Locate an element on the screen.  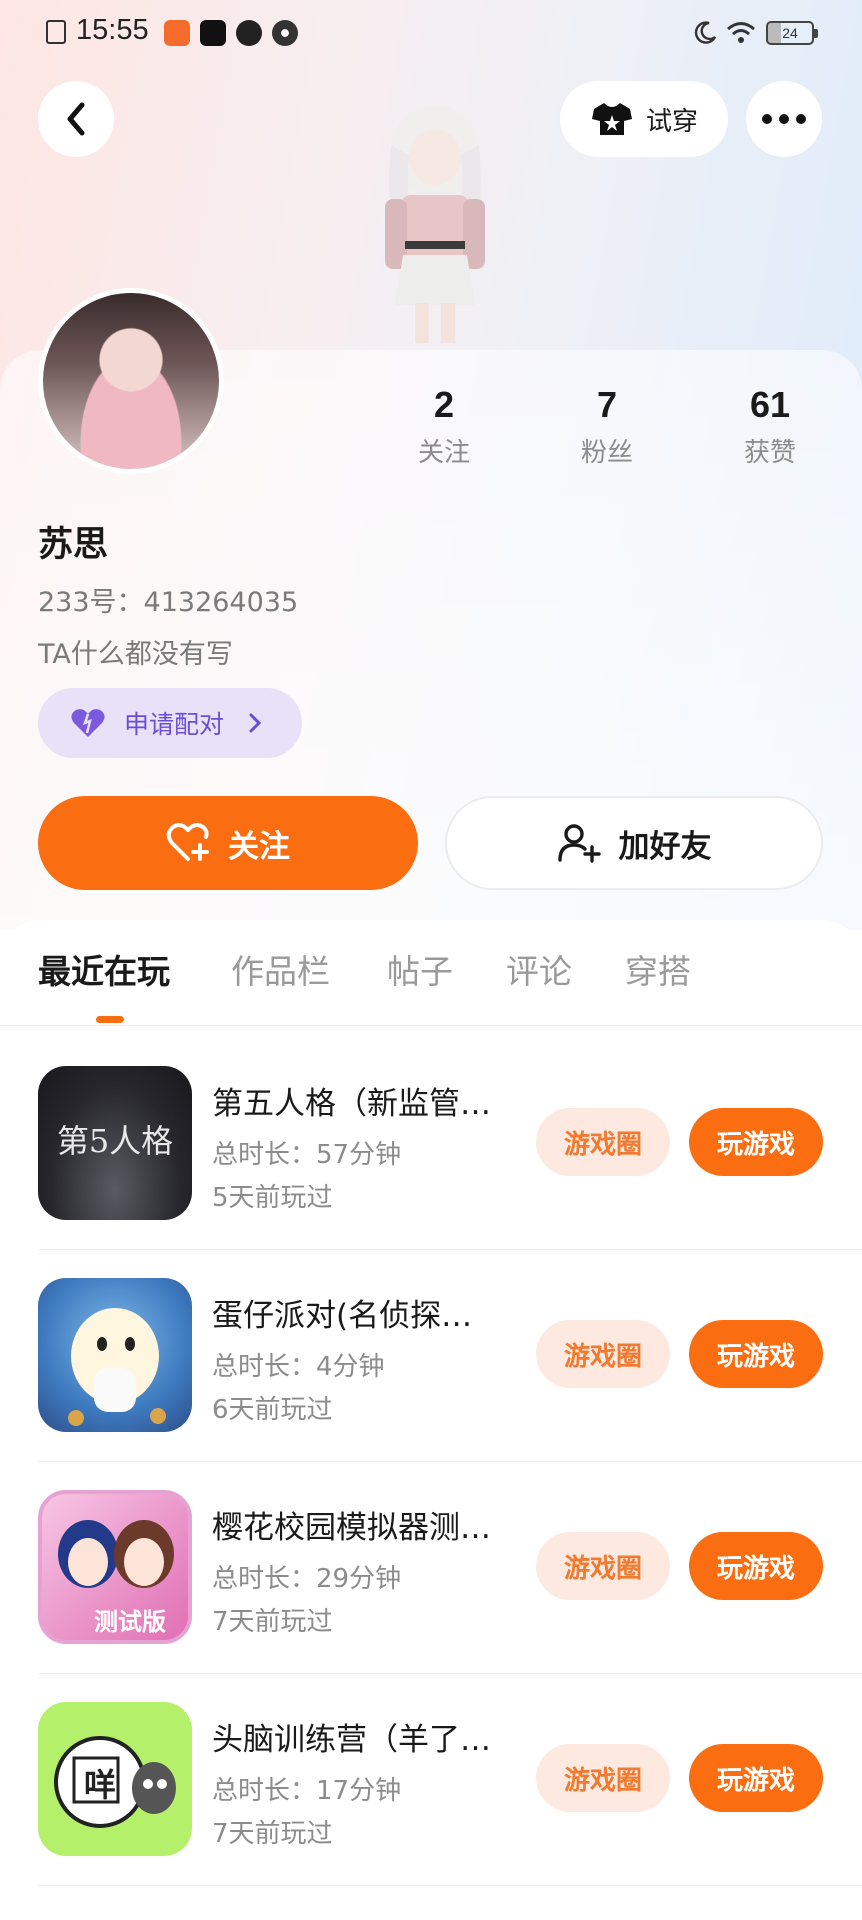
sheep-game-icon: 咩 is located at coordinates (115, 1779).